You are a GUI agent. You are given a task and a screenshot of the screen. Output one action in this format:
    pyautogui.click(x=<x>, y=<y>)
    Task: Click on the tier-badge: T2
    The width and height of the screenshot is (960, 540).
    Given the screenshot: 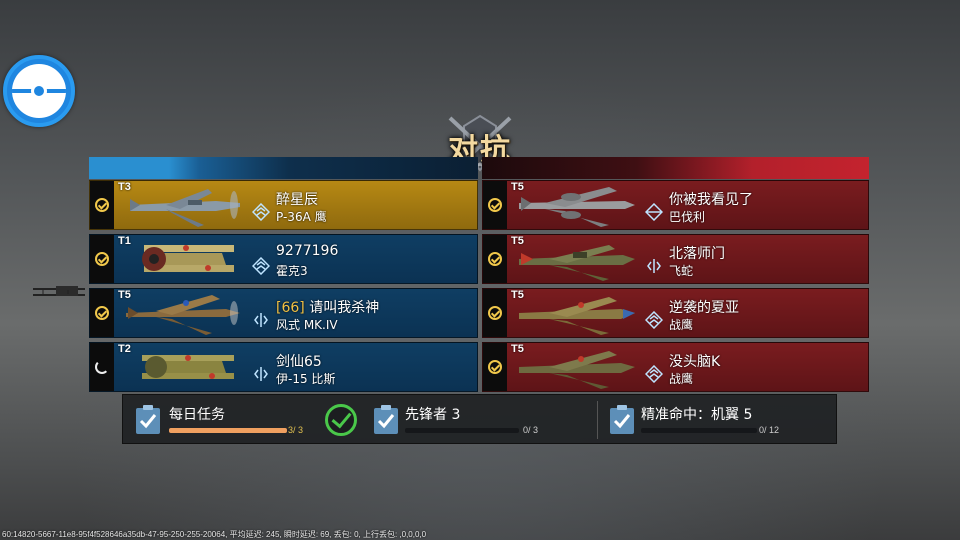 What is the action you would take?
    pyautogui.click(x=124, y=349)
    